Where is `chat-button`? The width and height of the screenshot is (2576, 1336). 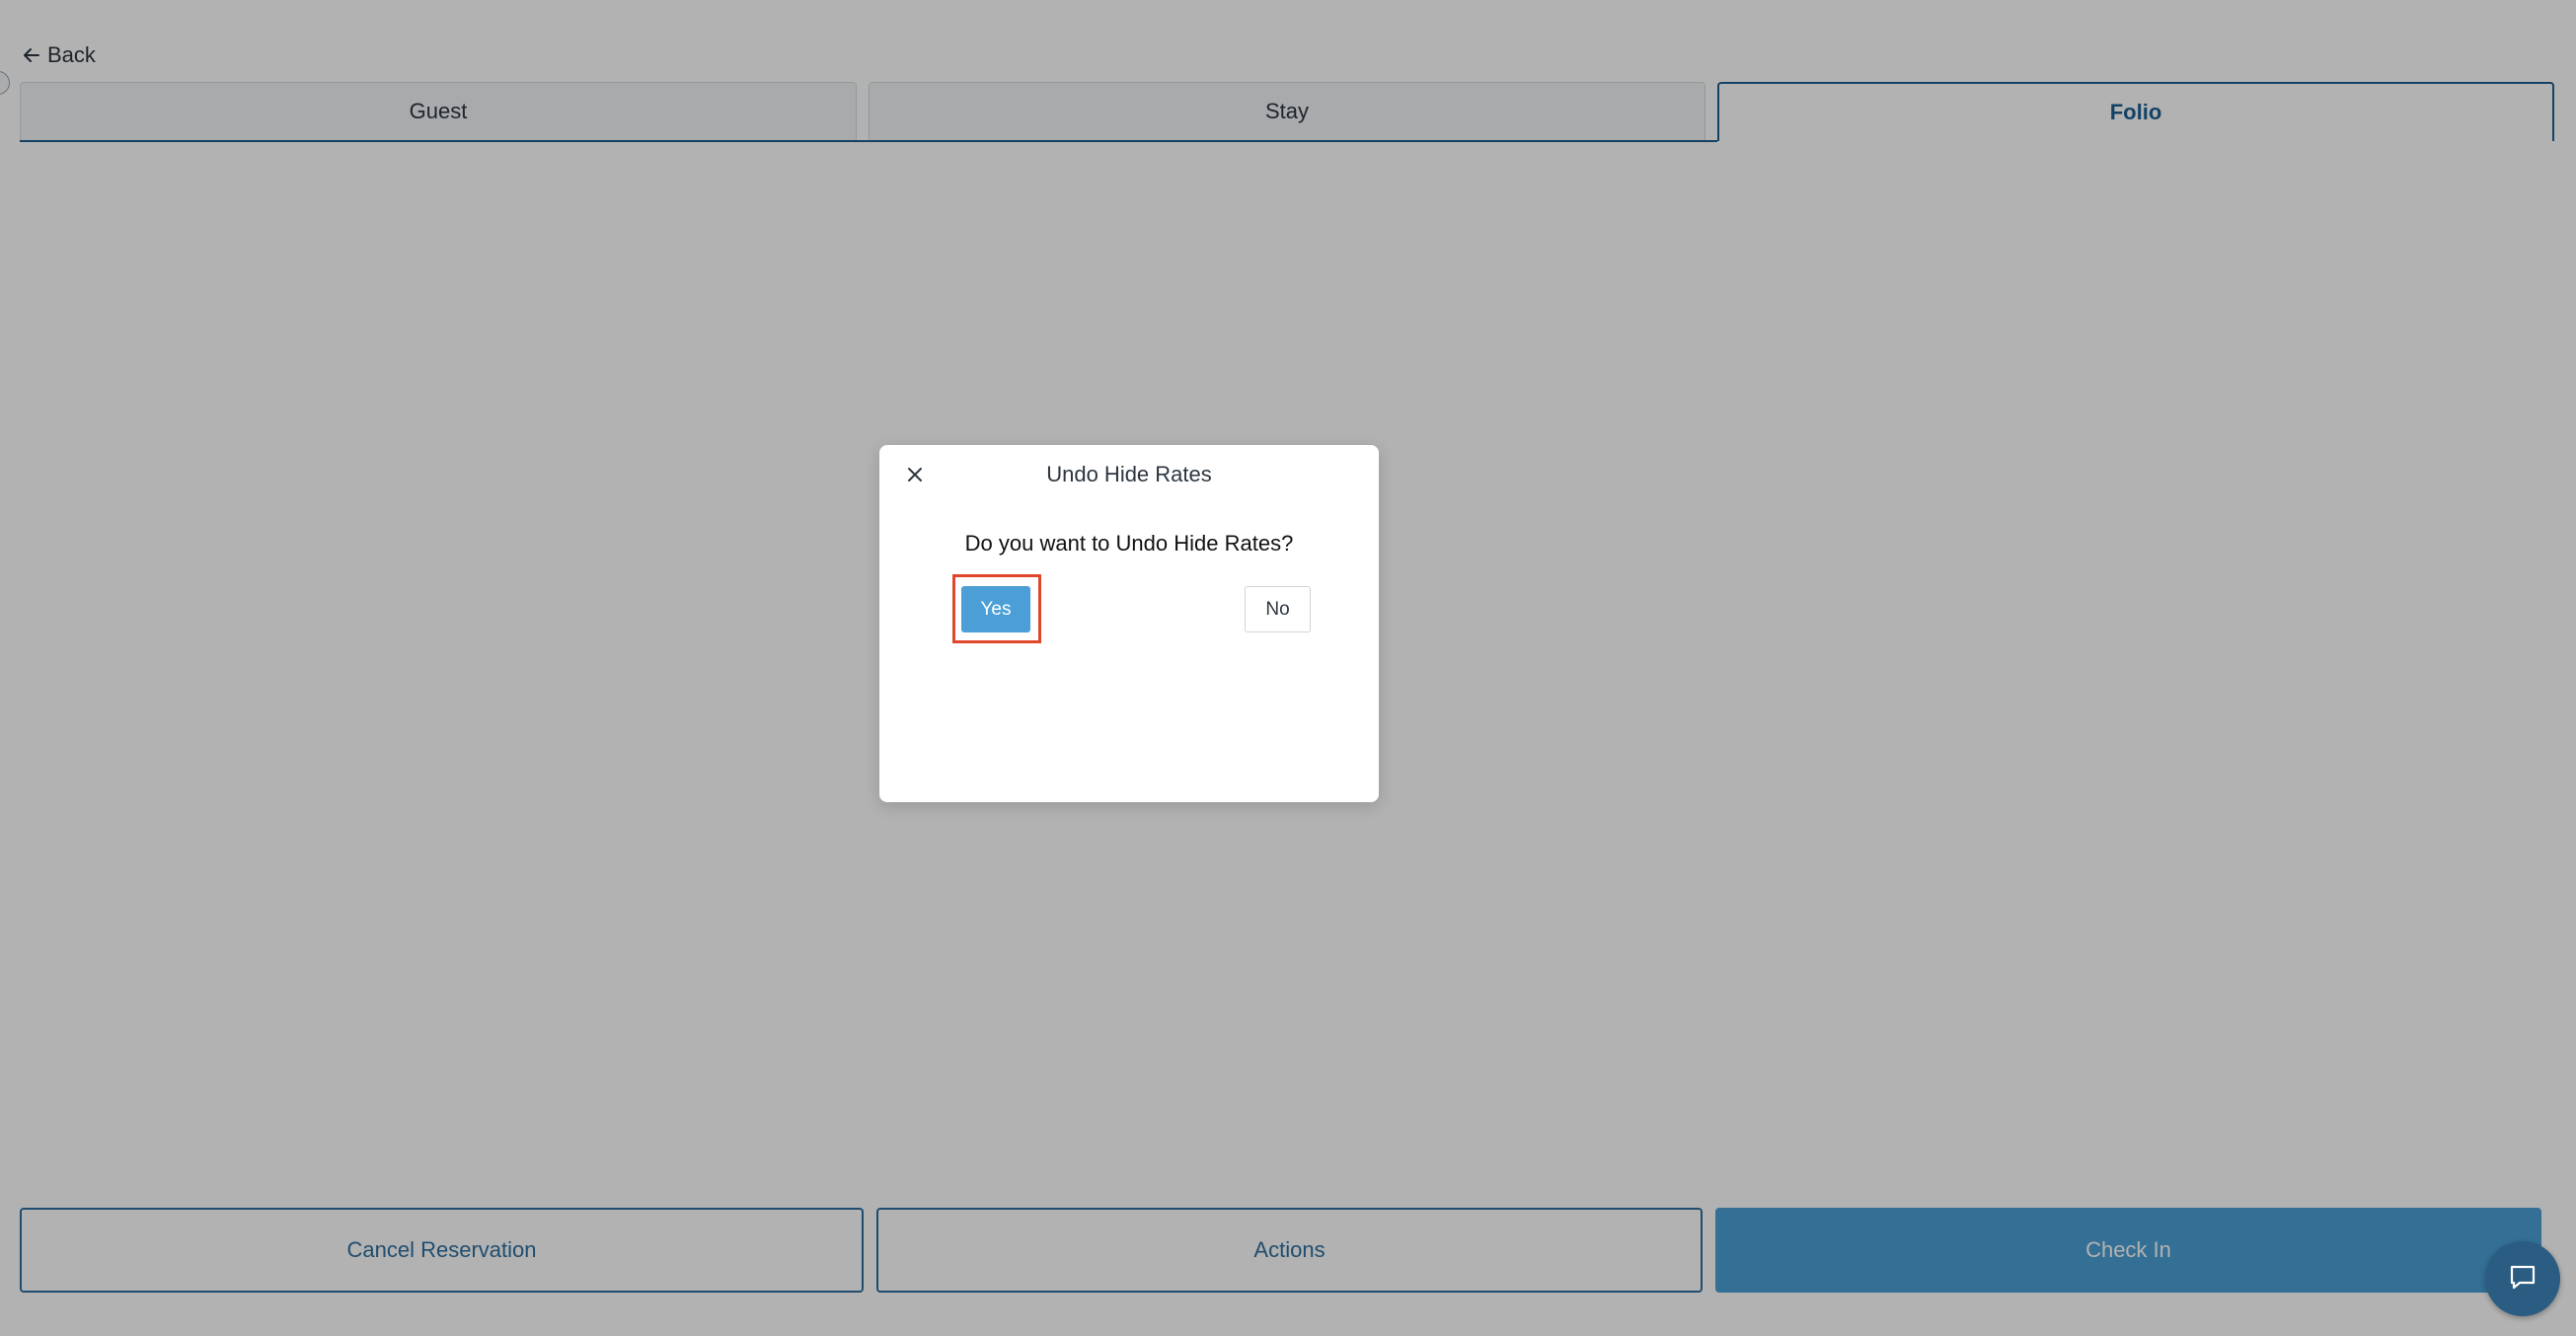 chat-button is located at coordinates (2522, 1278).